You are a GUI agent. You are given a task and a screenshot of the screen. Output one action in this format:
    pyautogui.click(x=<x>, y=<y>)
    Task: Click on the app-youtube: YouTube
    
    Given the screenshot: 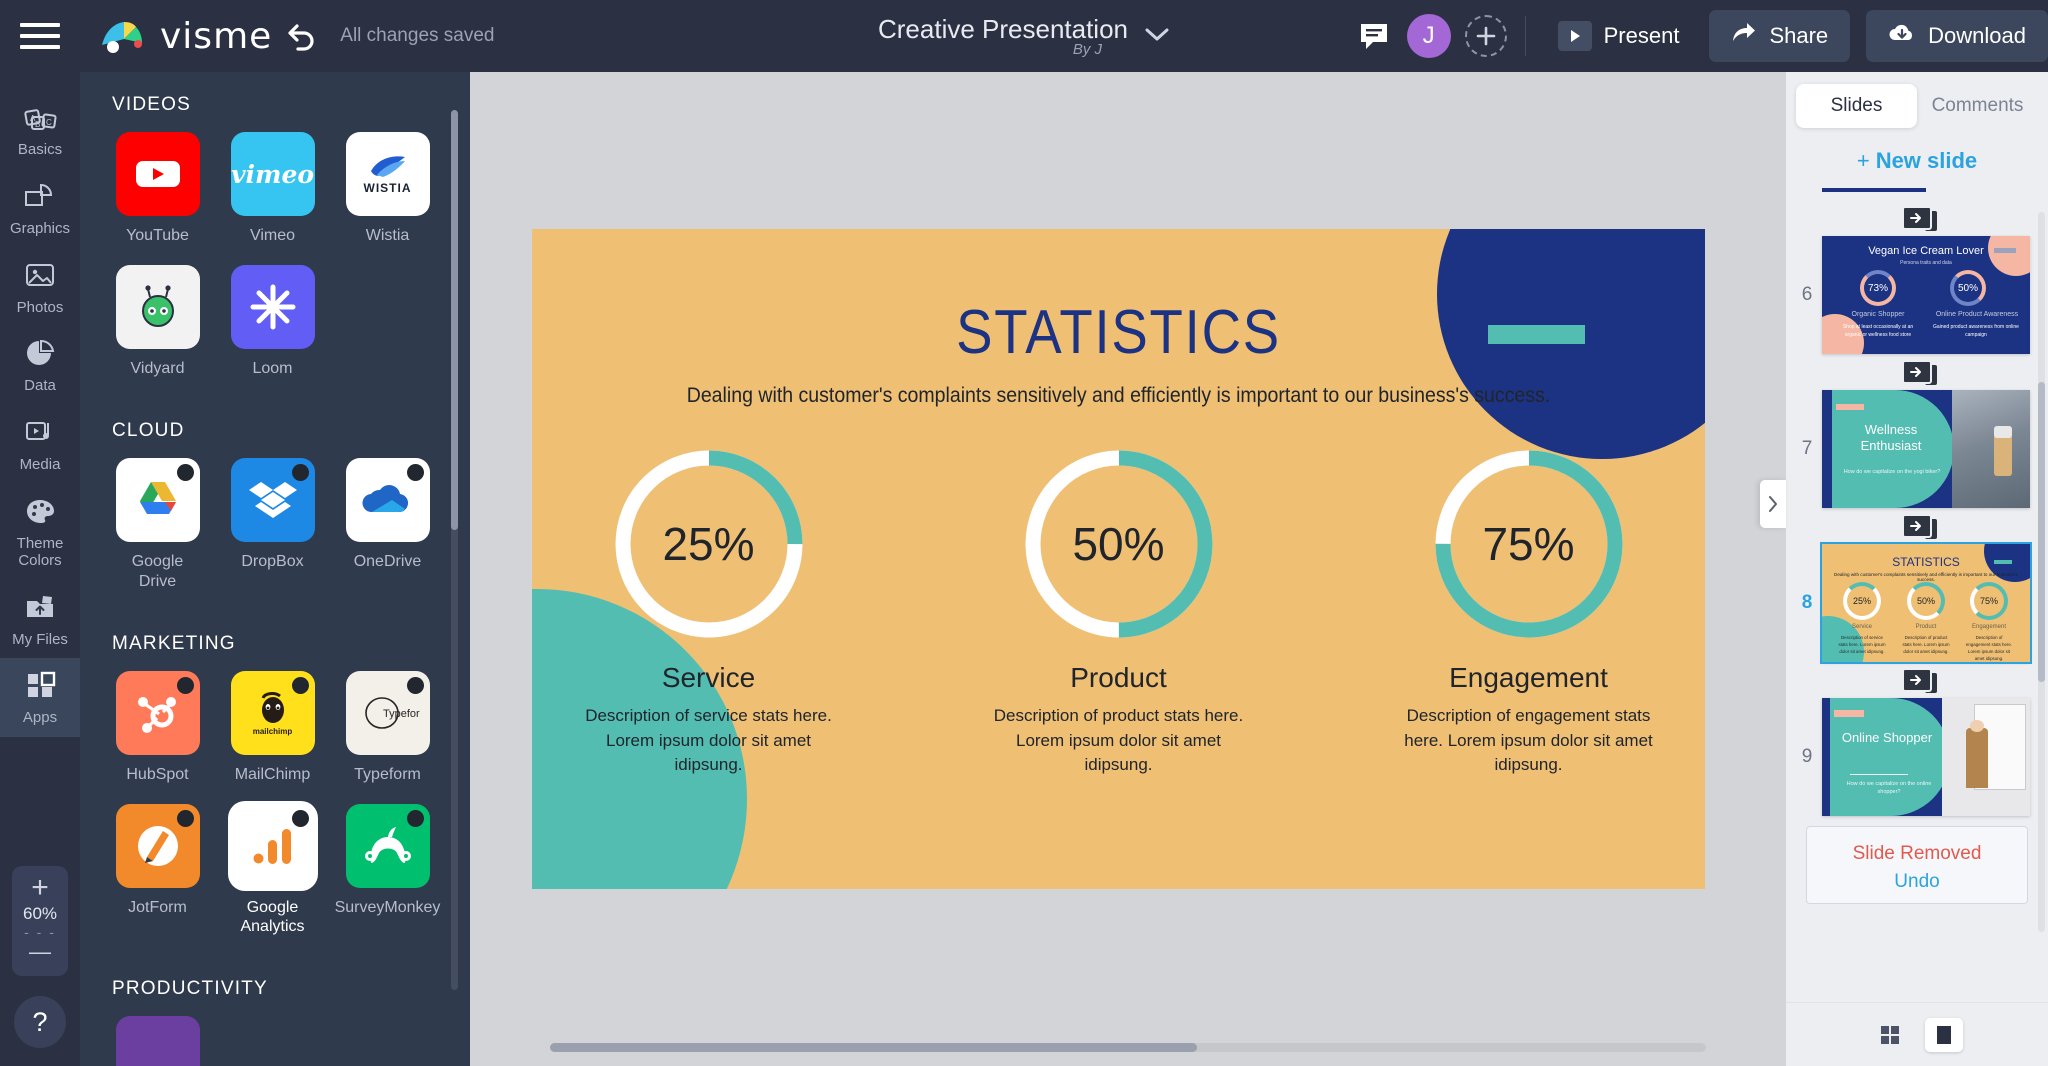 What is the action you would take?
    pyautogui.click(x=157, y=188)
    